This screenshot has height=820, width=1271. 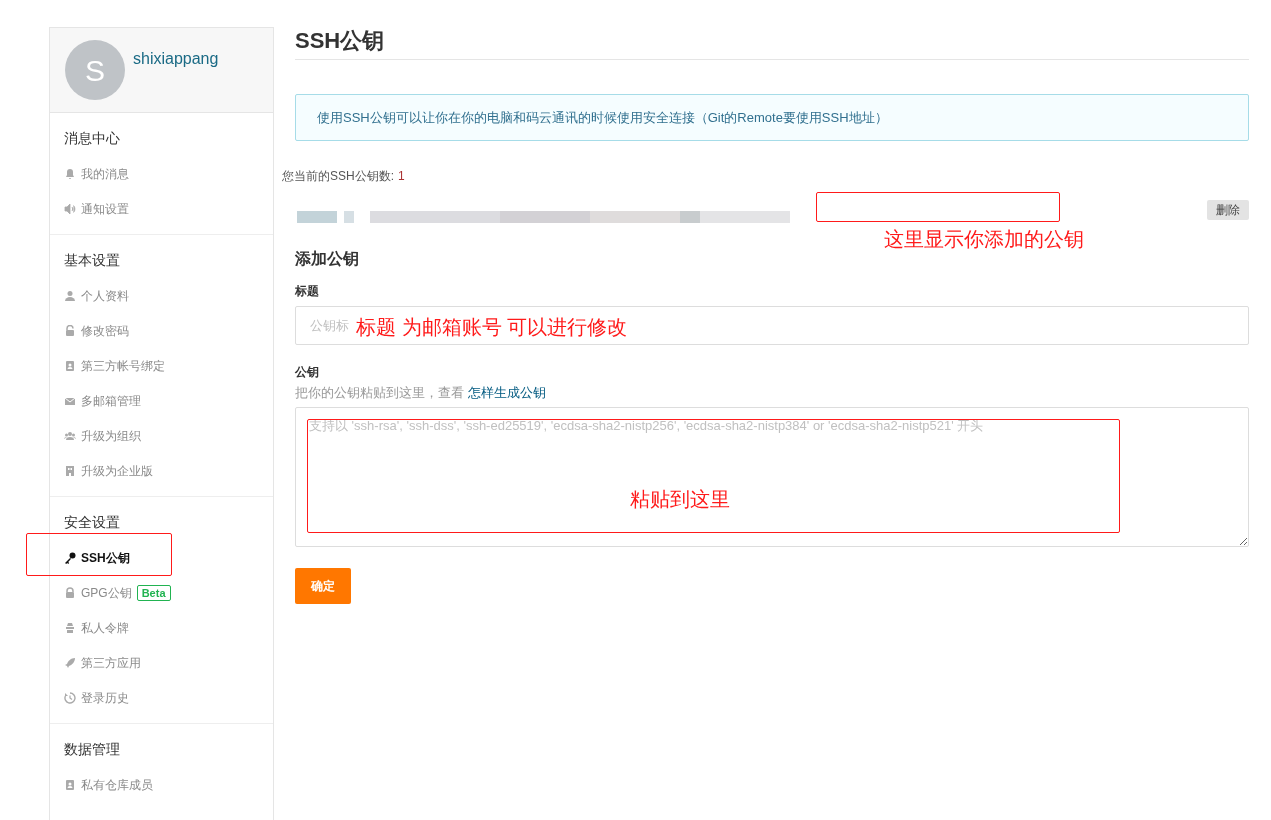 I want to click on sidebar-item: GPG公钥, so click(x=98, y=592).